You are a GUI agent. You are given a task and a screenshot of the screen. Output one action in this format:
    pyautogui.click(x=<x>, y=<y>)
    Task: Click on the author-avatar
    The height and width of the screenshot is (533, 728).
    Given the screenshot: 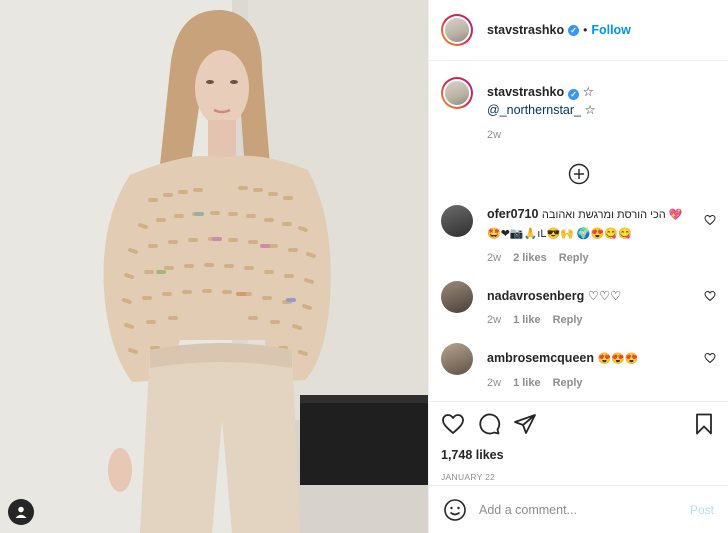 What is the action you would take?
    pyautogui.click(x=457, y=30)
    